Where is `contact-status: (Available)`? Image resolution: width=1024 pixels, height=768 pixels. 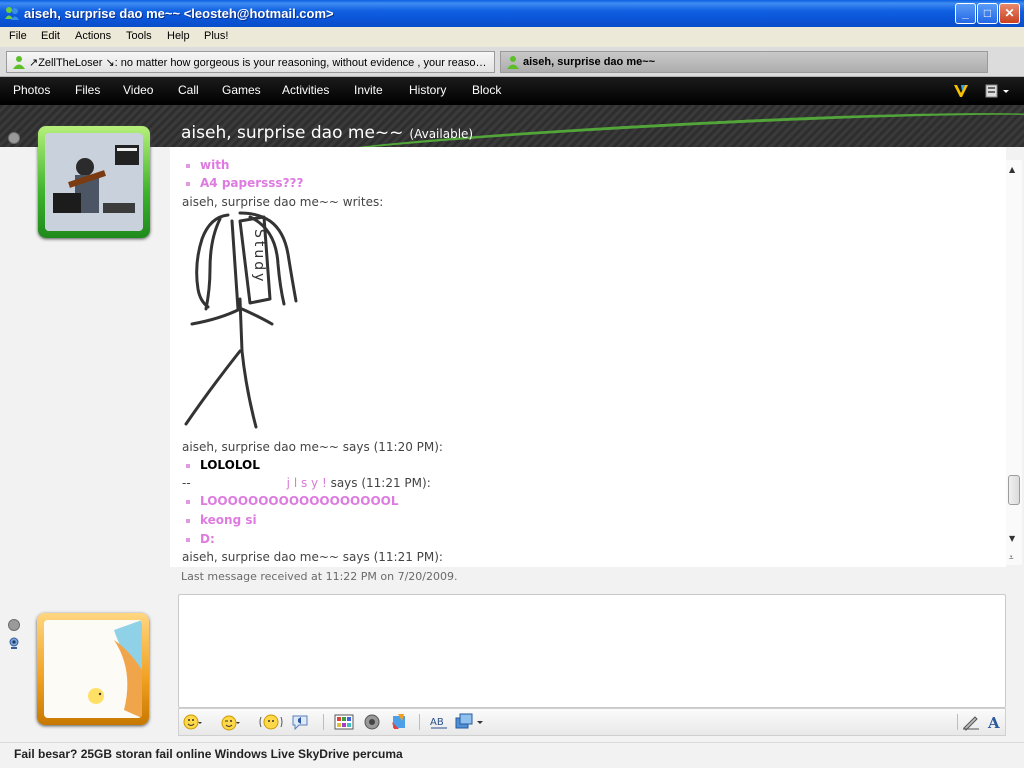
contact-status: (Available) is located at coordinates (441, 134).